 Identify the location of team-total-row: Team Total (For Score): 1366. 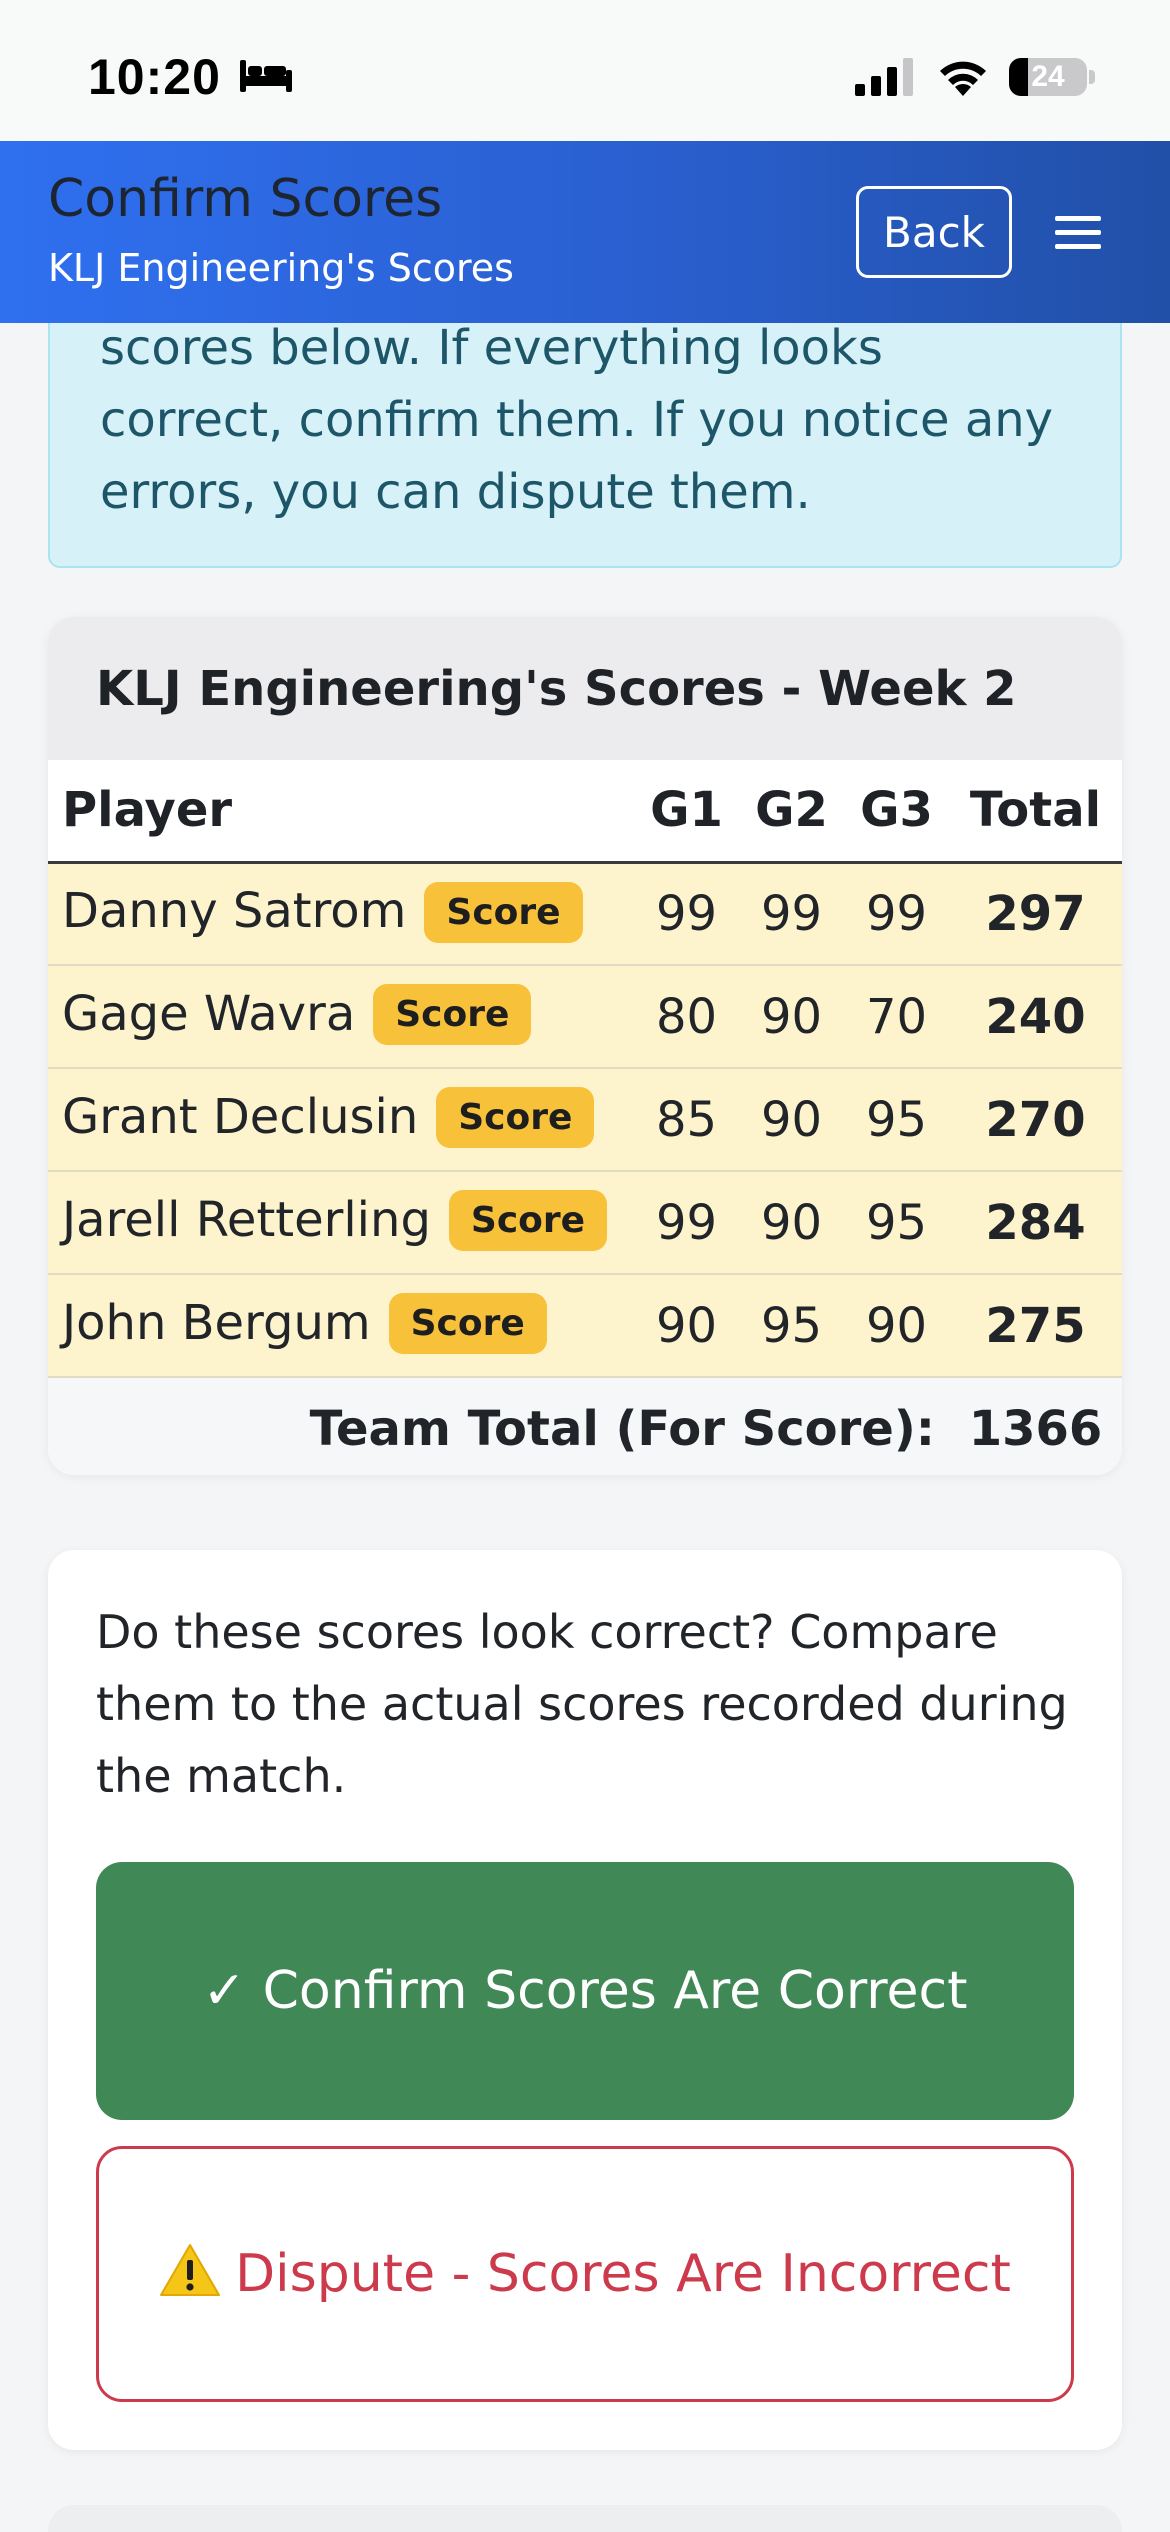
(585, 1426).